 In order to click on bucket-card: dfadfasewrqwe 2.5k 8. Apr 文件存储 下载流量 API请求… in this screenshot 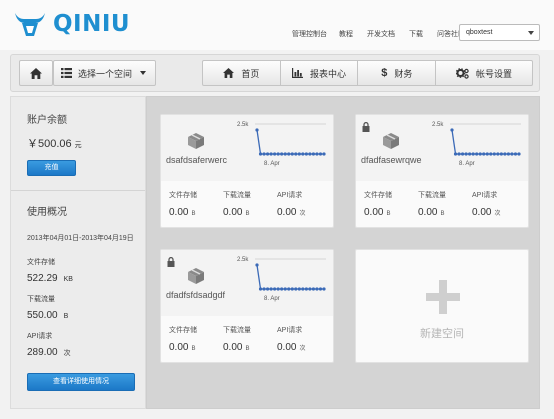, I will do `click(442, 171)`.